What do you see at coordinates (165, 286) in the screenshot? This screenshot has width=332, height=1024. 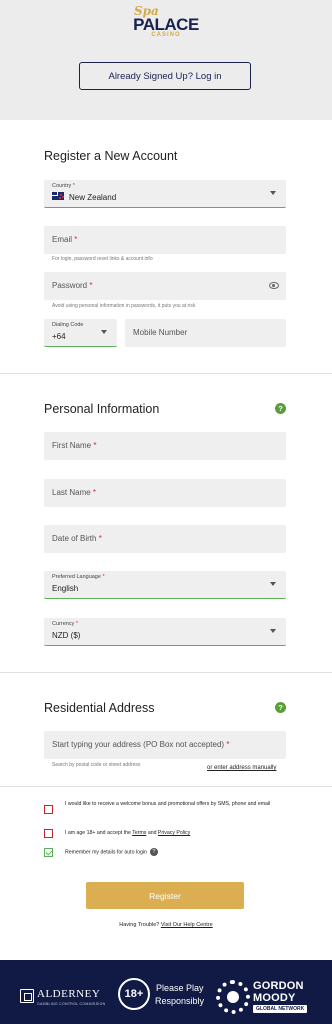 I see `password-field: Password *` at bounding box center [165, 286].